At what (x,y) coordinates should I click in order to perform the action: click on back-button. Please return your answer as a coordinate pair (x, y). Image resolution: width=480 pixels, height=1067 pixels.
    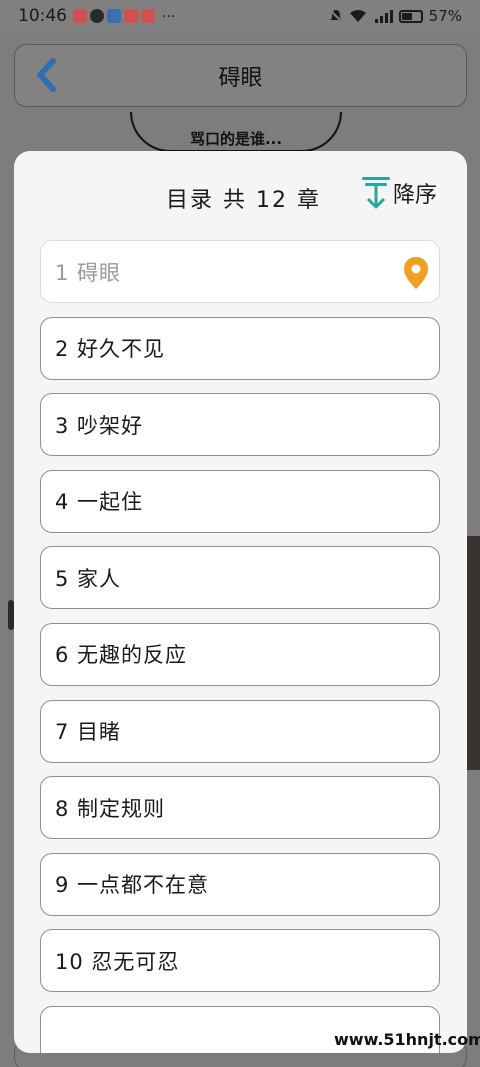
    Looking at the image, I should click on (46, 75).